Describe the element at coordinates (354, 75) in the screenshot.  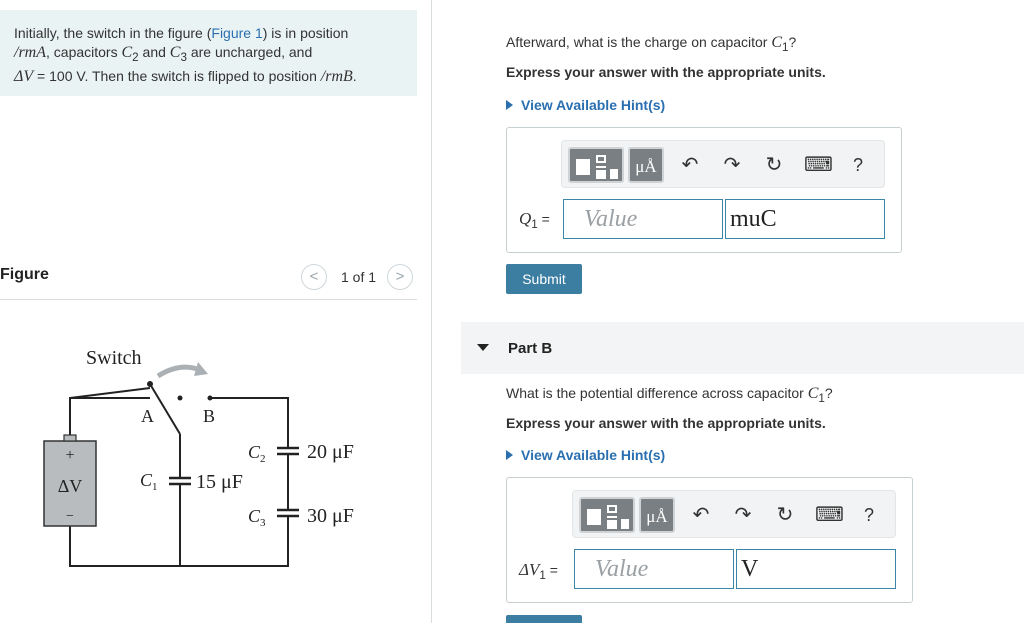
I see `problem-text: .` at that location.